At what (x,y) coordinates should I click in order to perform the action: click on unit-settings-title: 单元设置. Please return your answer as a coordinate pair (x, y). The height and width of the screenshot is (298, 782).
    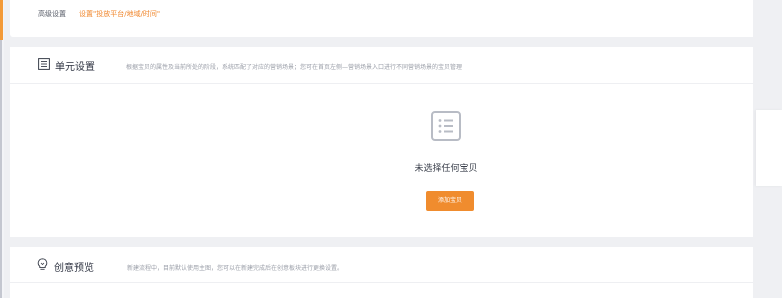
    Looking at the image, I should click on (75, 67).